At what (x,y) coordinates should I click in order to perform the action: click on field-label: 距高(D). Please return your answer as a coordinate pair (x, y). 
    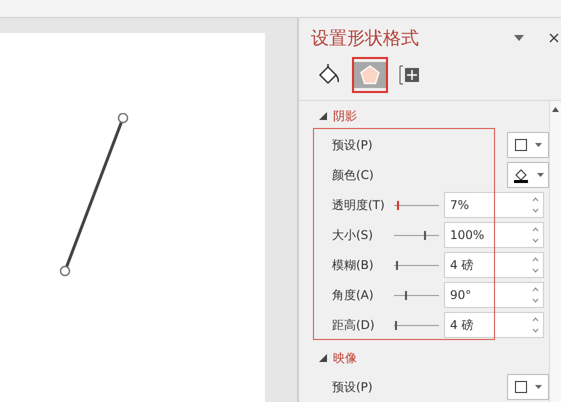
    Looking at the image, I should click on (354, 325).